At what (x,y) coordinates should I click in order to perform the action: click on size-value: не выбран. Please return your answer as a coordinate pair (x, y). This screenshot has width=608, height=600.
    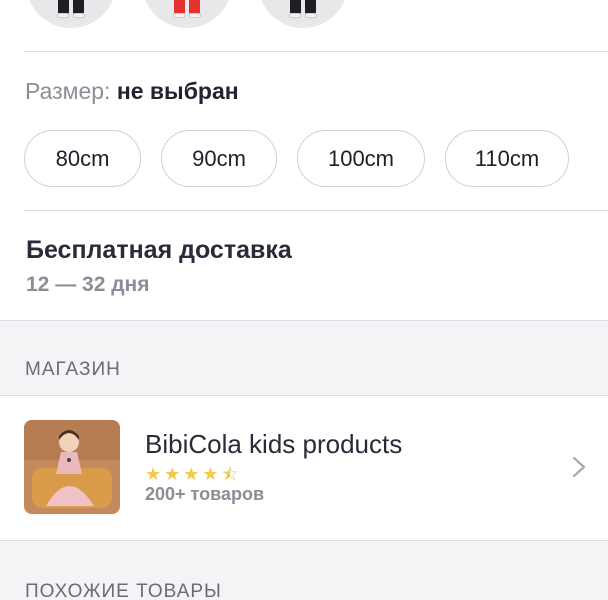
    Looking at the image, I should click on (177, 91).